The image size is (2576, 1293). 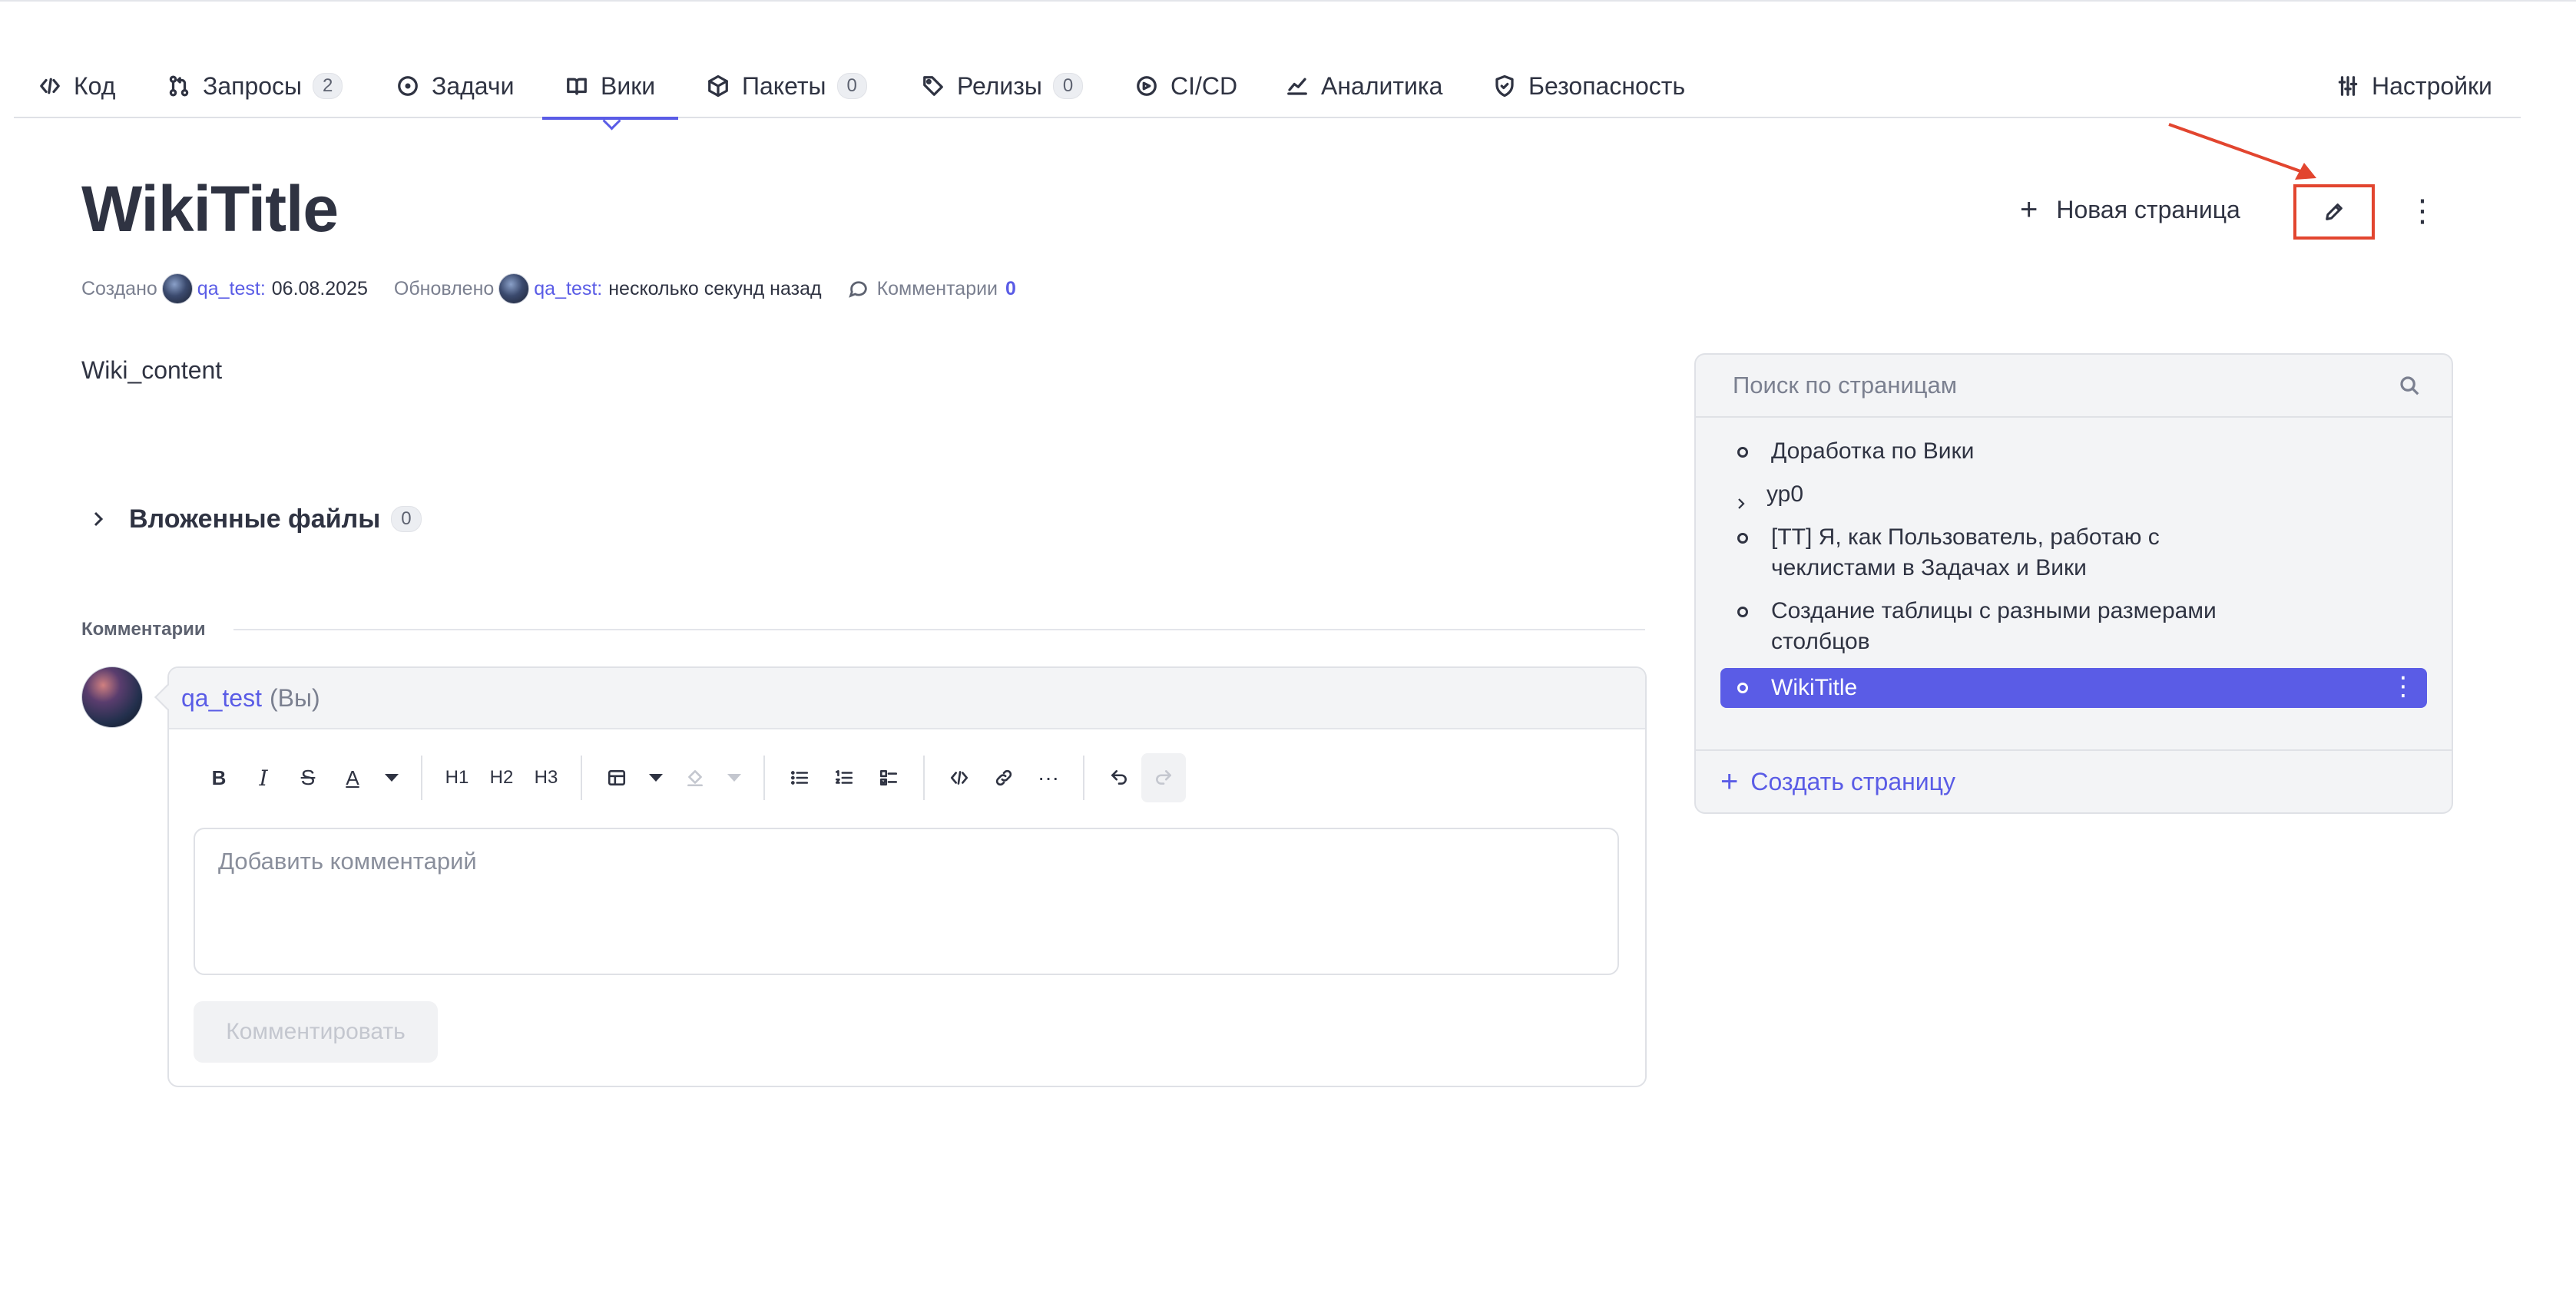 I want to click on heading1-icon: H1, so click(x=457, y=777).